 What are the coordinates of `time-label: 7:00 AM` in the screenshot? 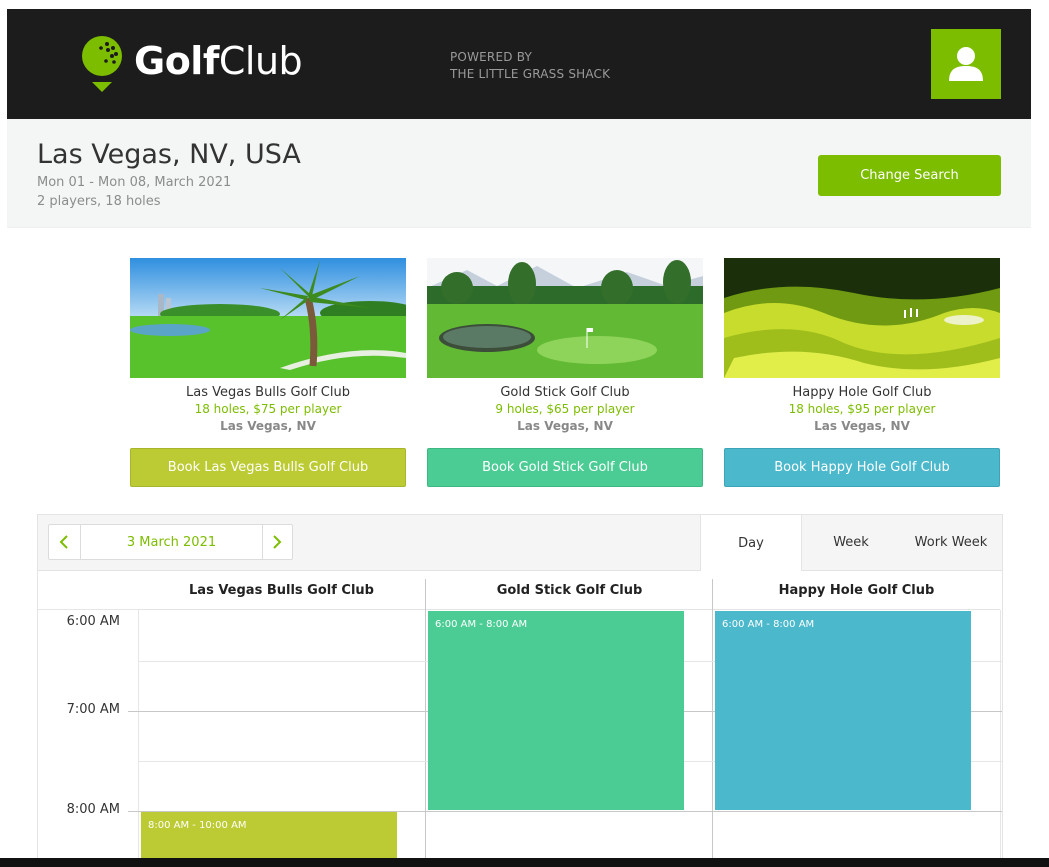 It's located at (93, 709).